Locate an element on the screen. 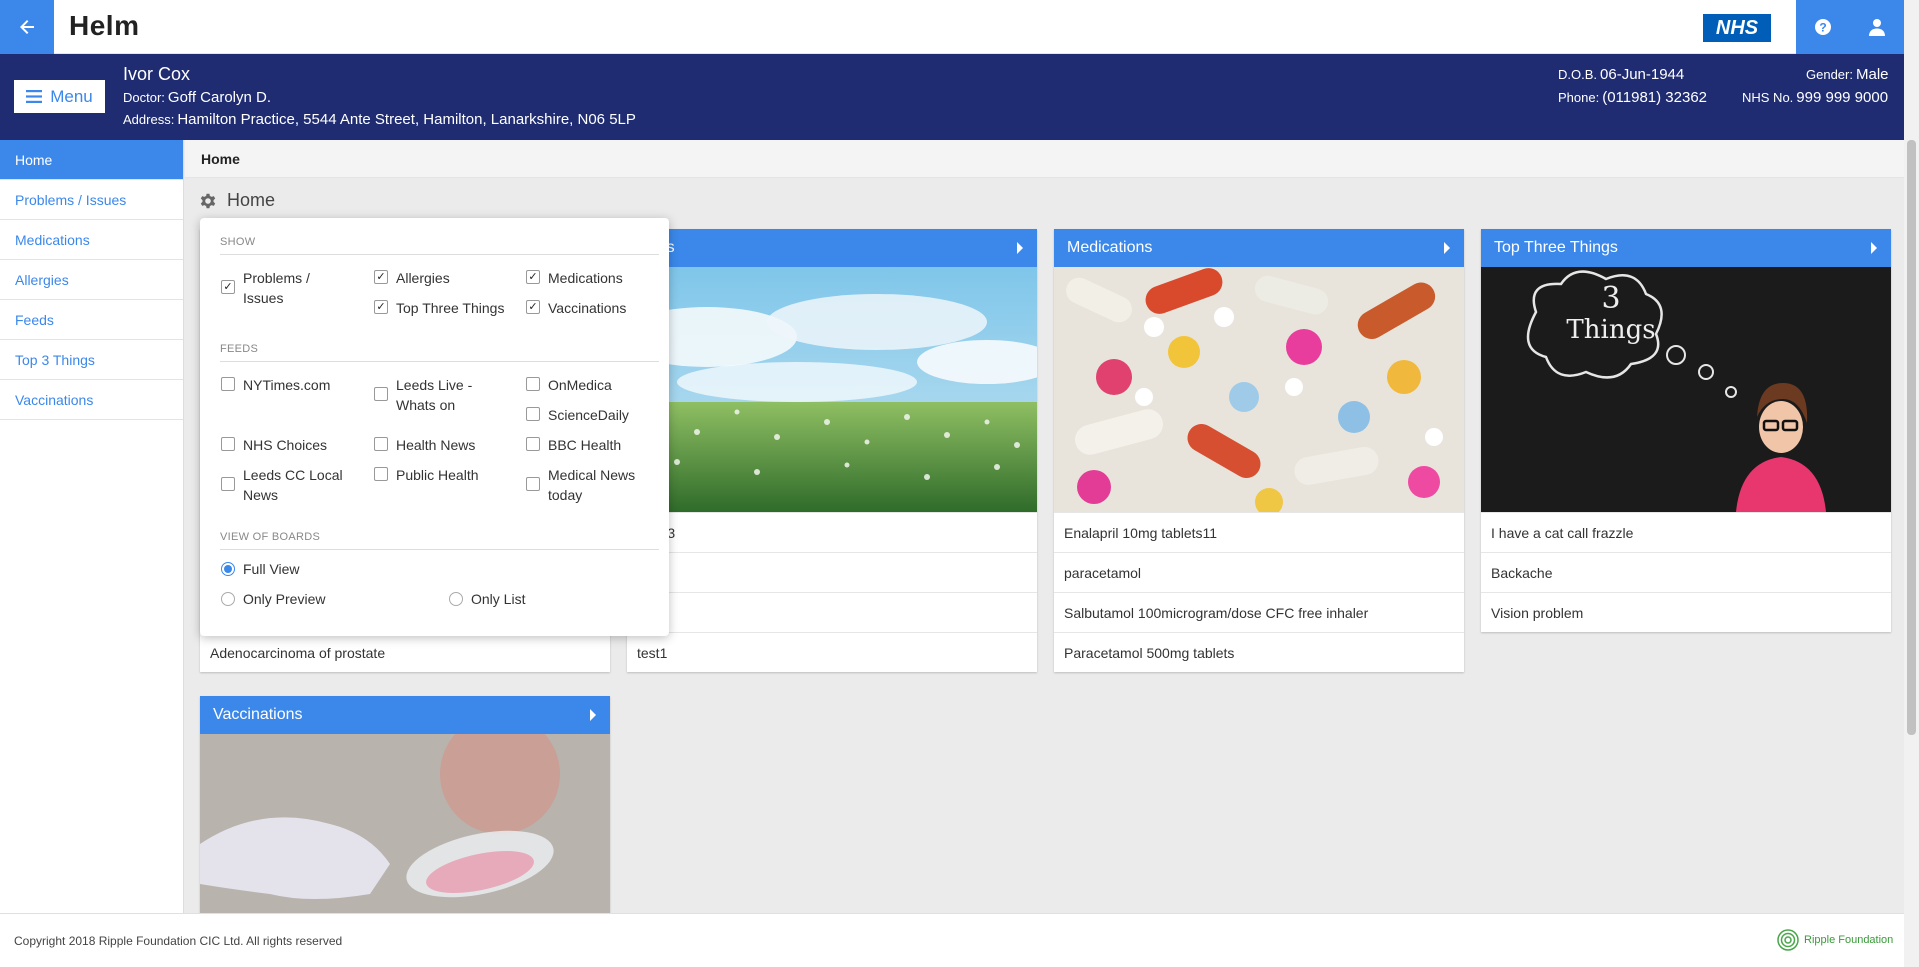  board-allergies-image is located at coordinates (832, 389).